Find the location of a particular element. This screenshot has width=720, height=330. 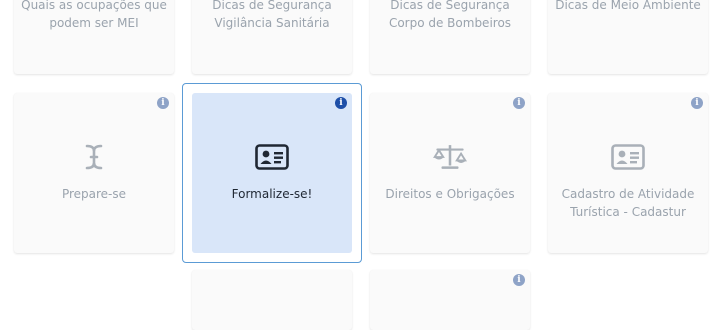

card-label: Quais as ocupações que podem ser MEI is located at coordinates (94, 15).